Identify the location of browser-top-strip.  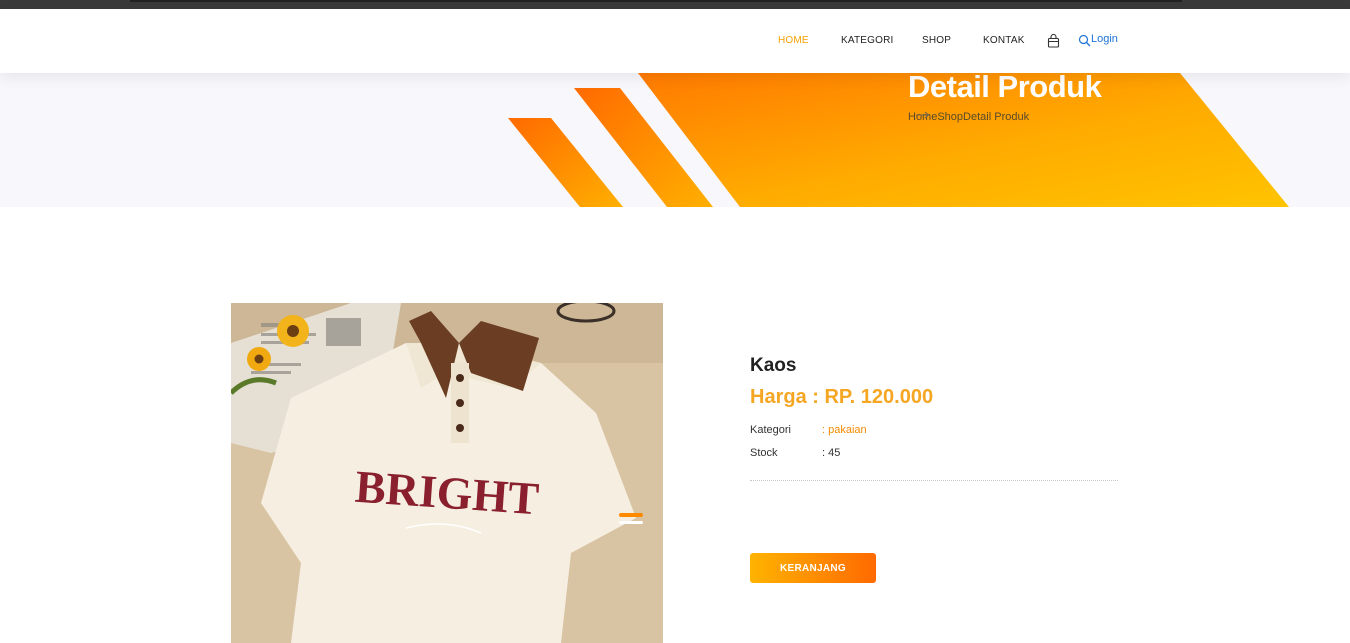
(675, 4).